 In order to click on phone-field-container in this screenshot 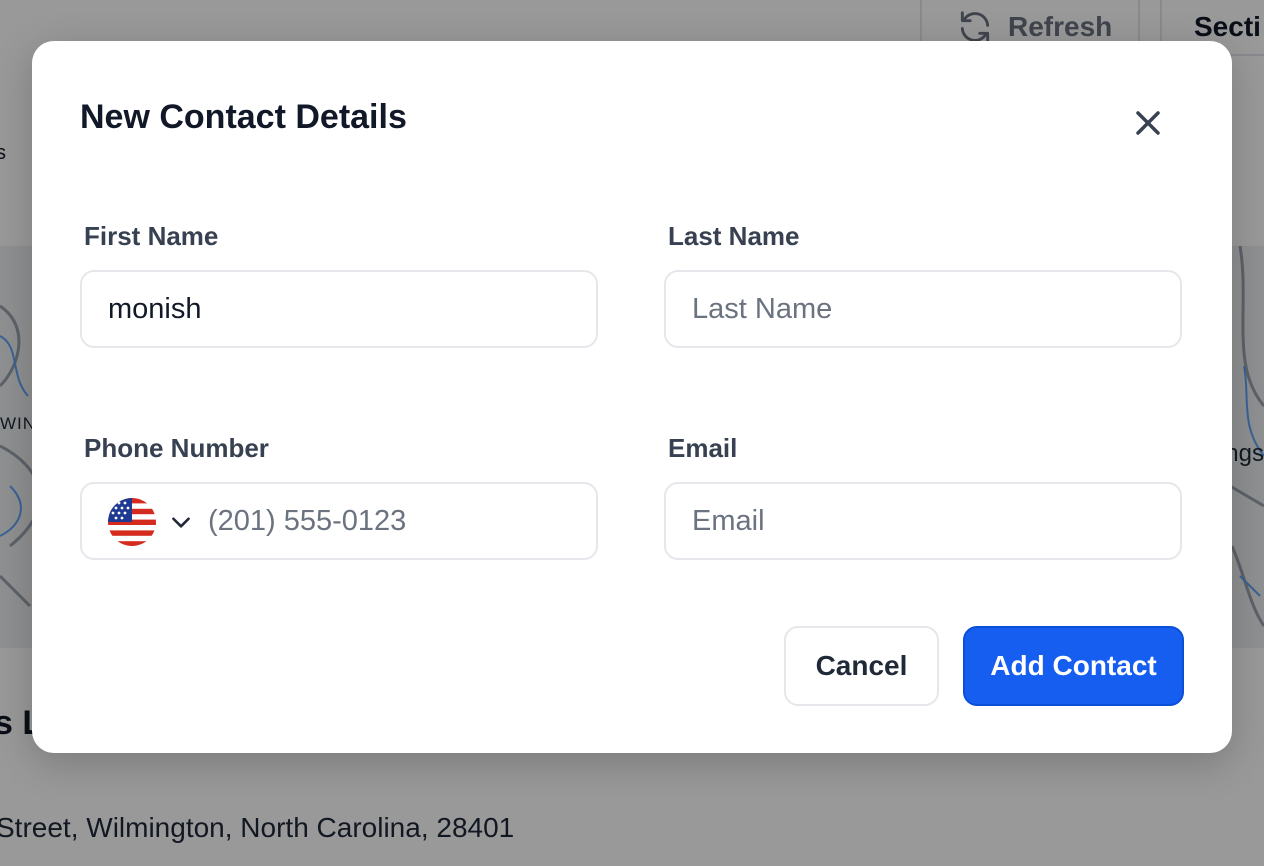, I will do `click(339, 521)`.